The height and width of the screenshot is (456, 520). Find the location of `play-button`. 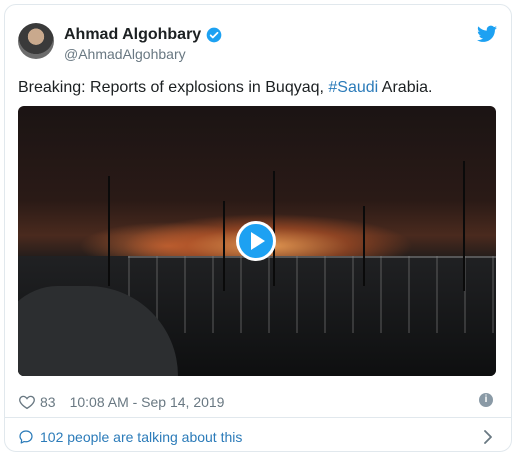

play-button is located at coordinates (256, 241).